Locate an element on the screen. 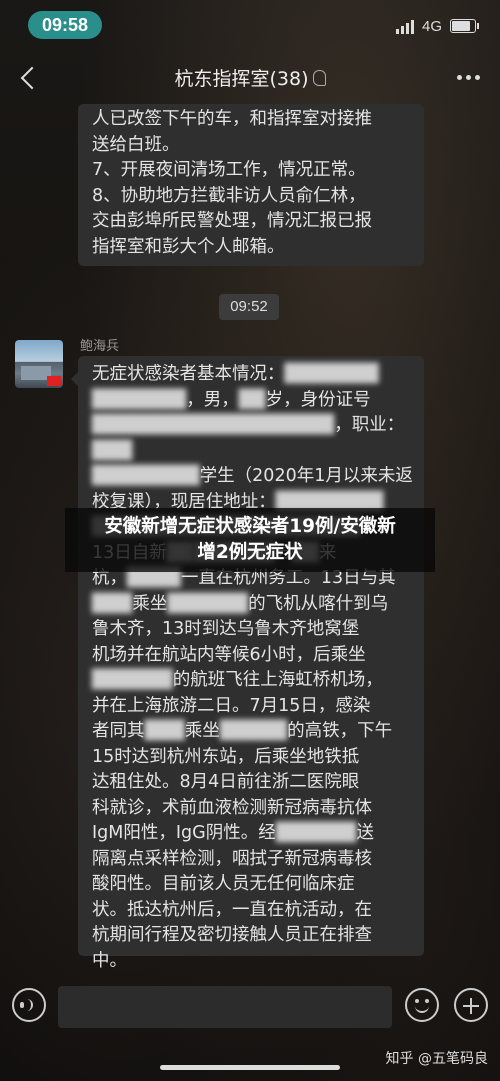 This screenshot has height=1081, width=500. message-line: 8、协助地方拦截非访人员俞仁林， is located at coordinates (229, 195).